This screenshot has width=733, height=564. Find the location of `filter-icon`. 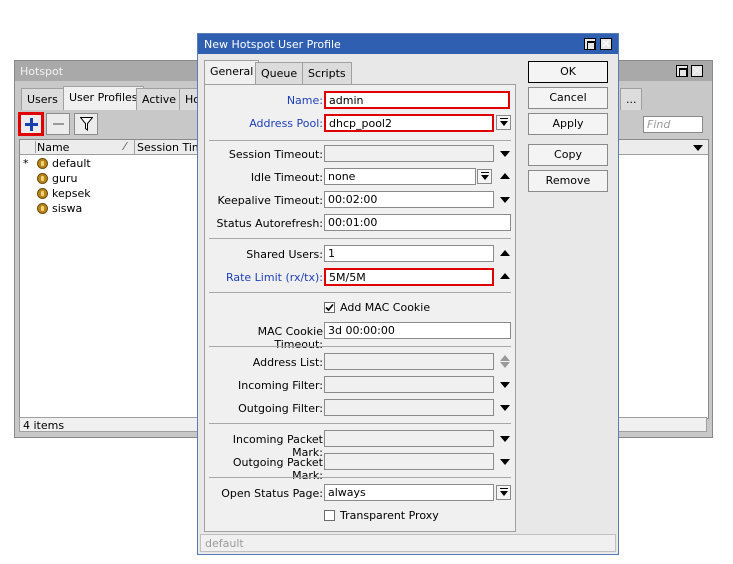

filter-icon is located at coordinates (86, 124).